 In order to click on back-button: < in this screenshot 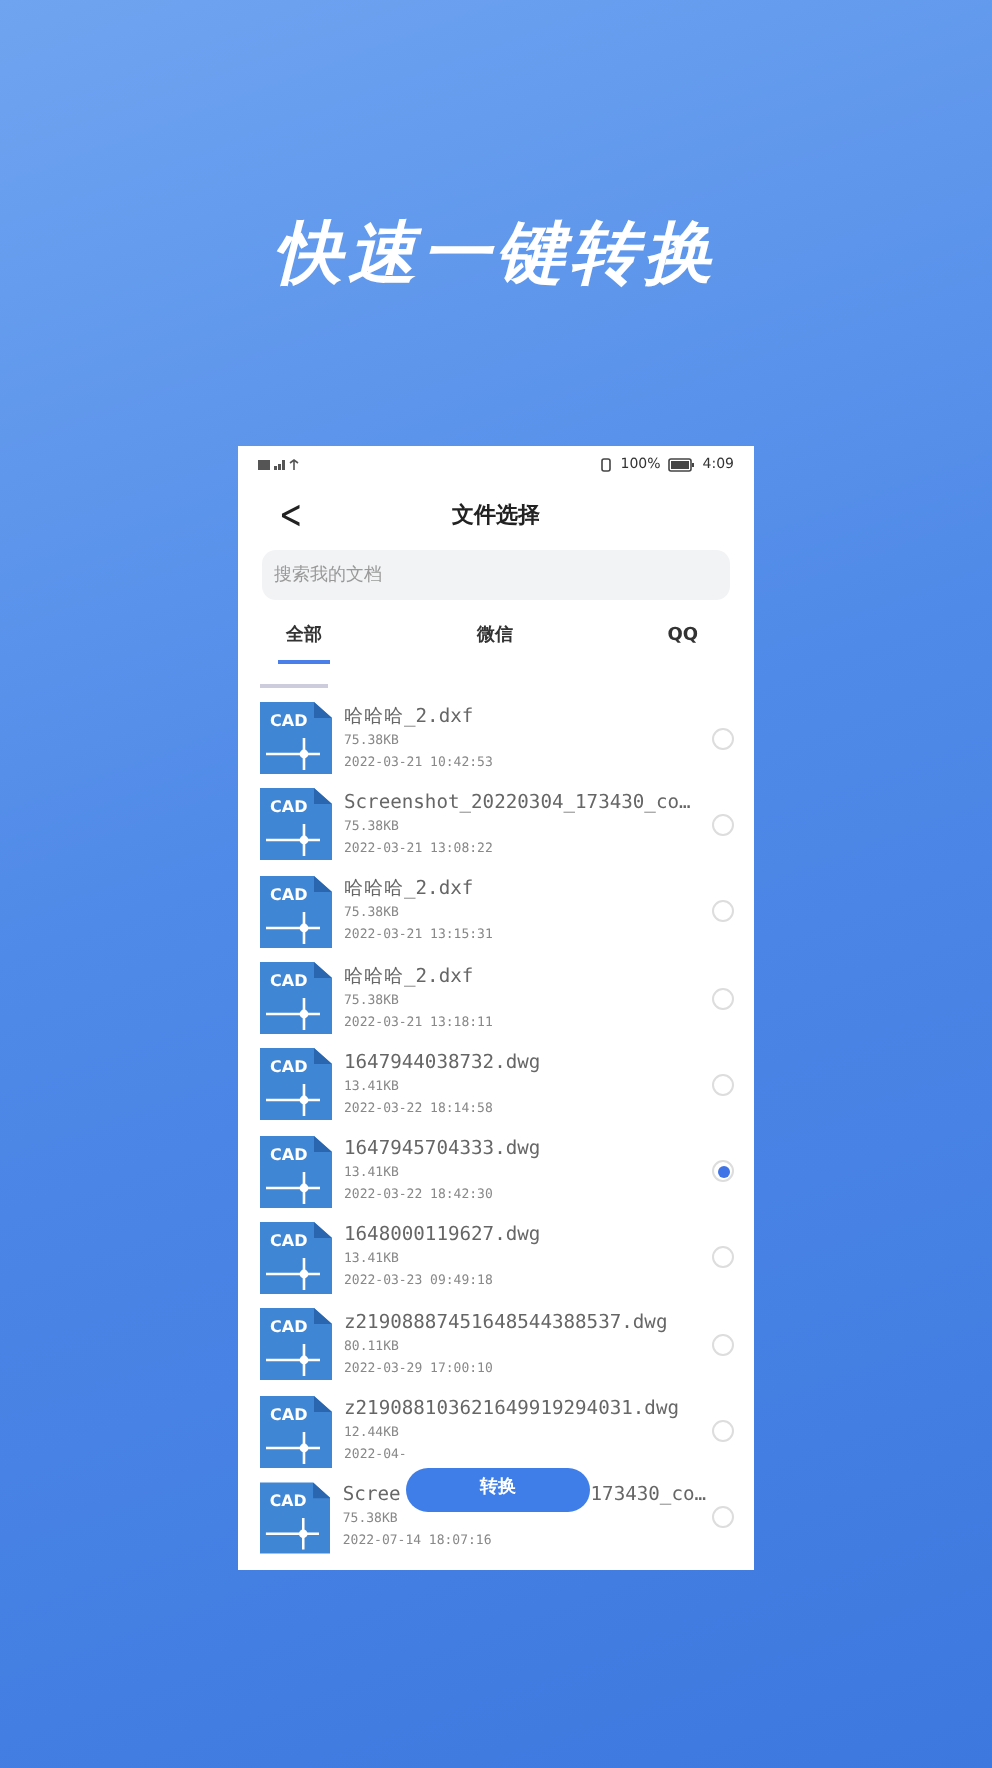, I will do `click(291, 514)`.